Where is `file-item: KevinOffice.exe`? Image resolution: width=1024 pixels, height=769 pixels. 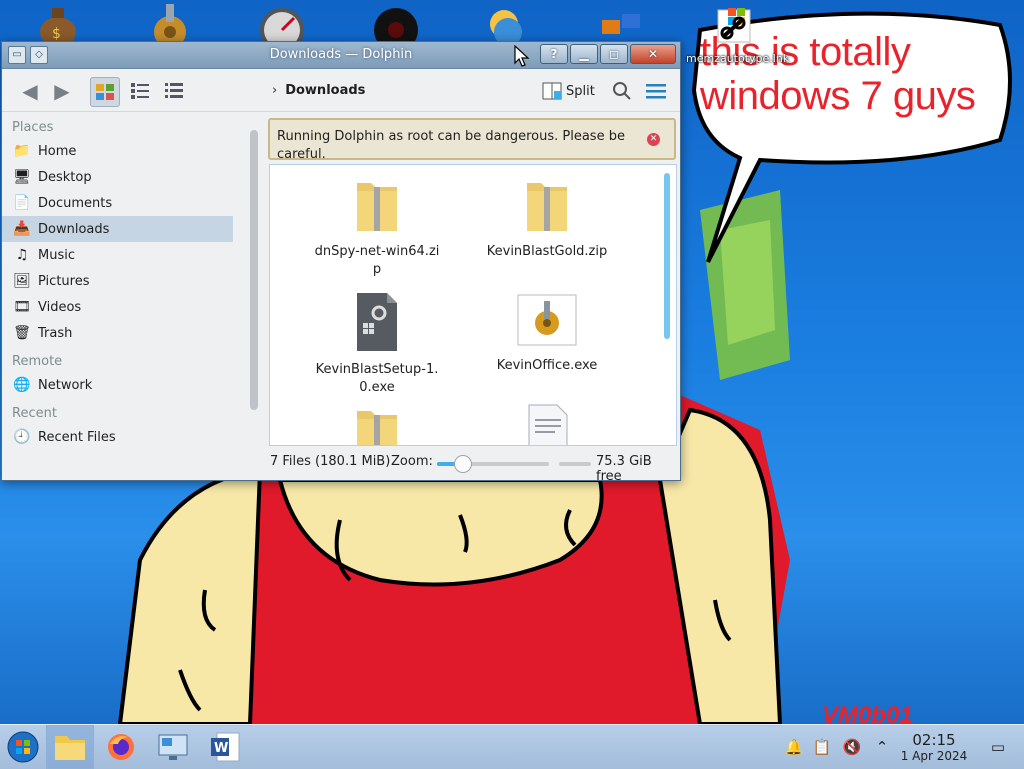
file-item: KevinOffice.exe is located at coordinates (547, 333).